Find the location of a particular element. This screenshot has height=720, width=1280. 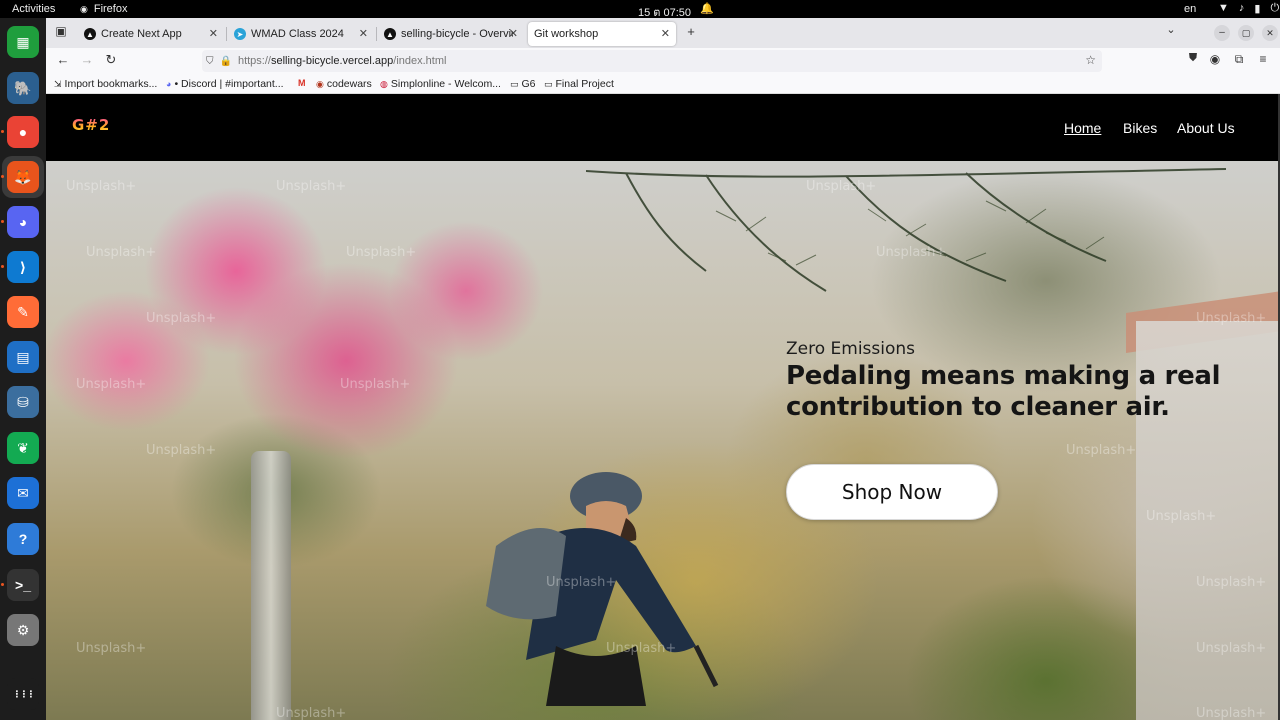

pgadmin-icon: 🐘 is located at coordinates (23, 88).